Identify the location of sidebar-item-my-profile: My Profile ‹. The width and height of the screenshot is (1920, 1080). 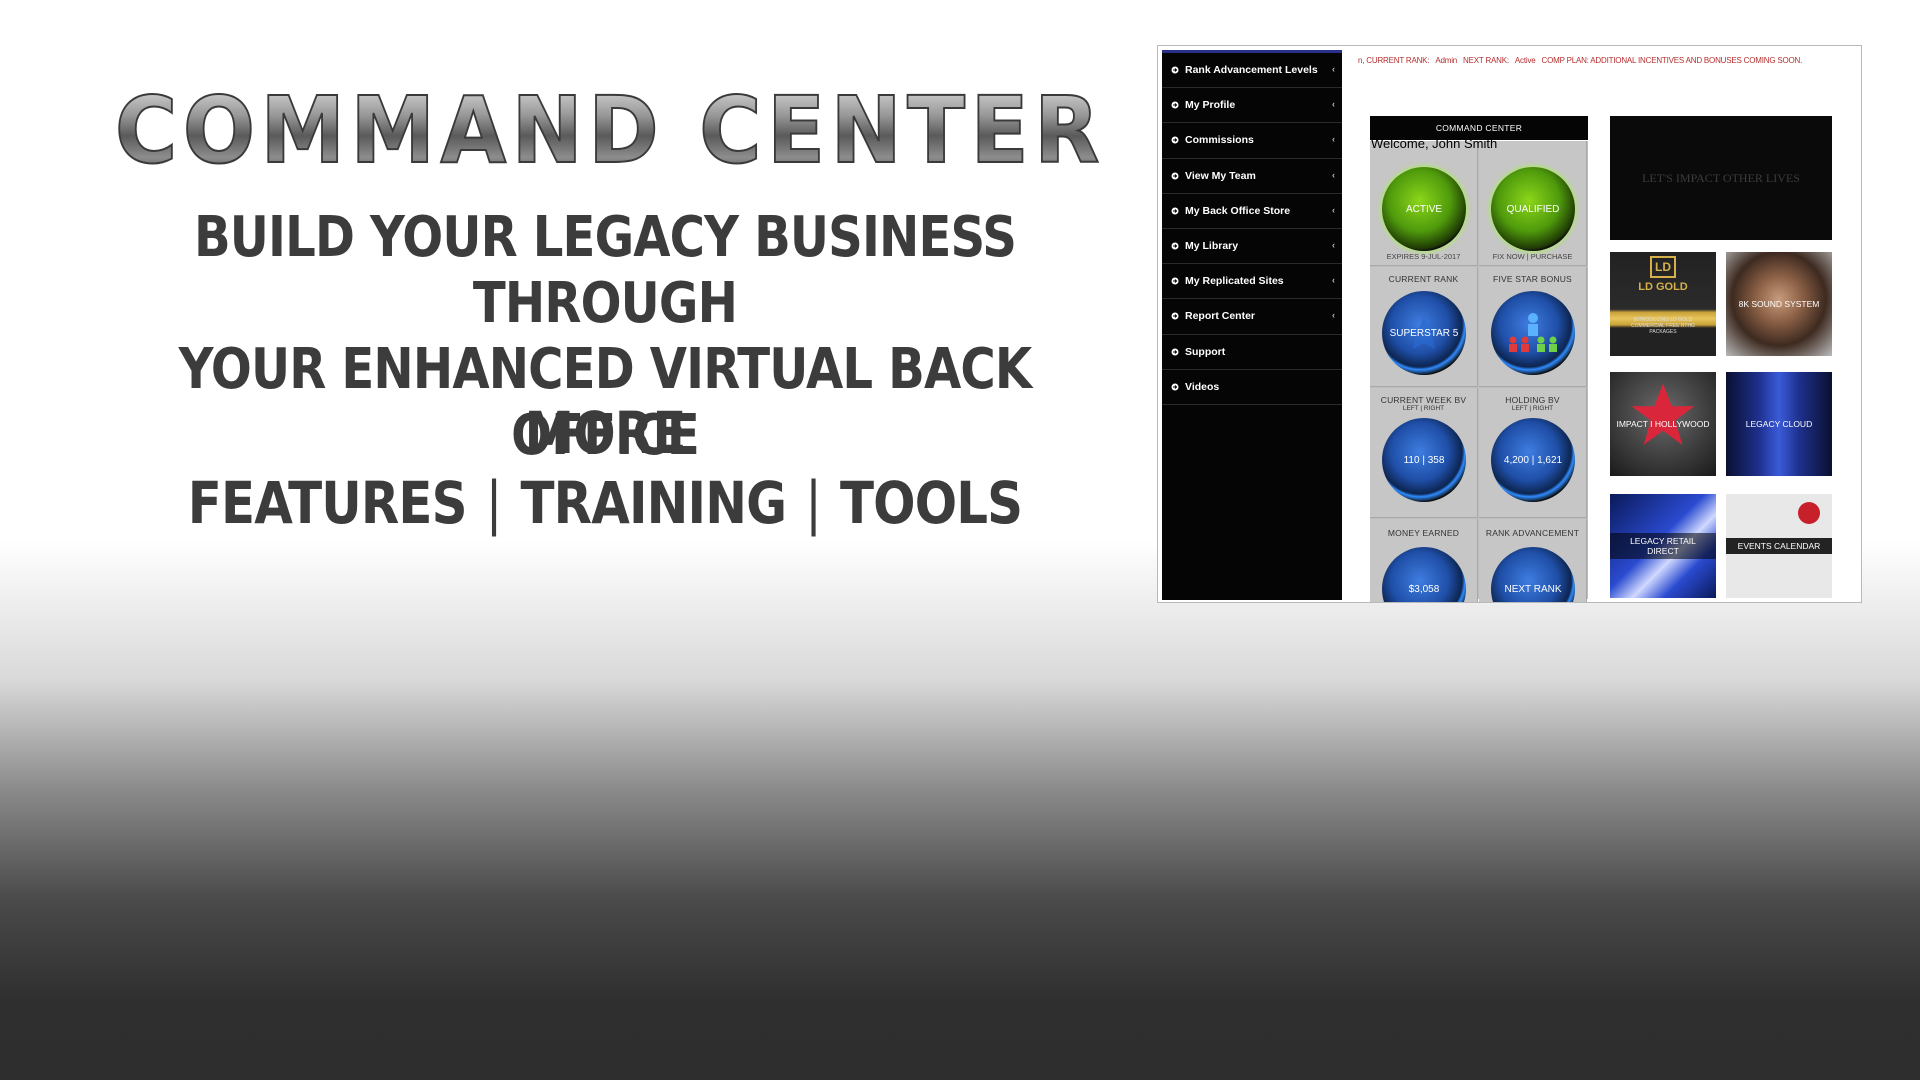
(1252, 106).